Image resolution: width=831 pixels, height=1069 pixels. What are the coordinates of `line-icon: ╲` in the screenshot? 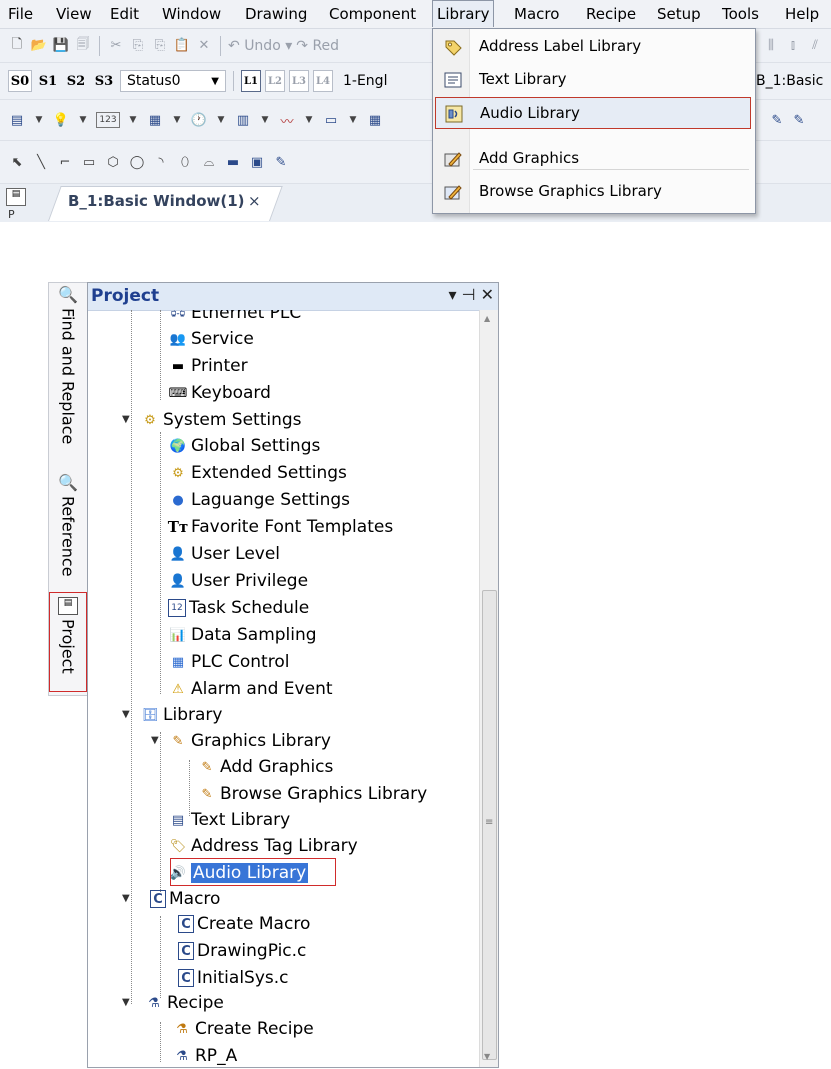 It's located at (41, 162).